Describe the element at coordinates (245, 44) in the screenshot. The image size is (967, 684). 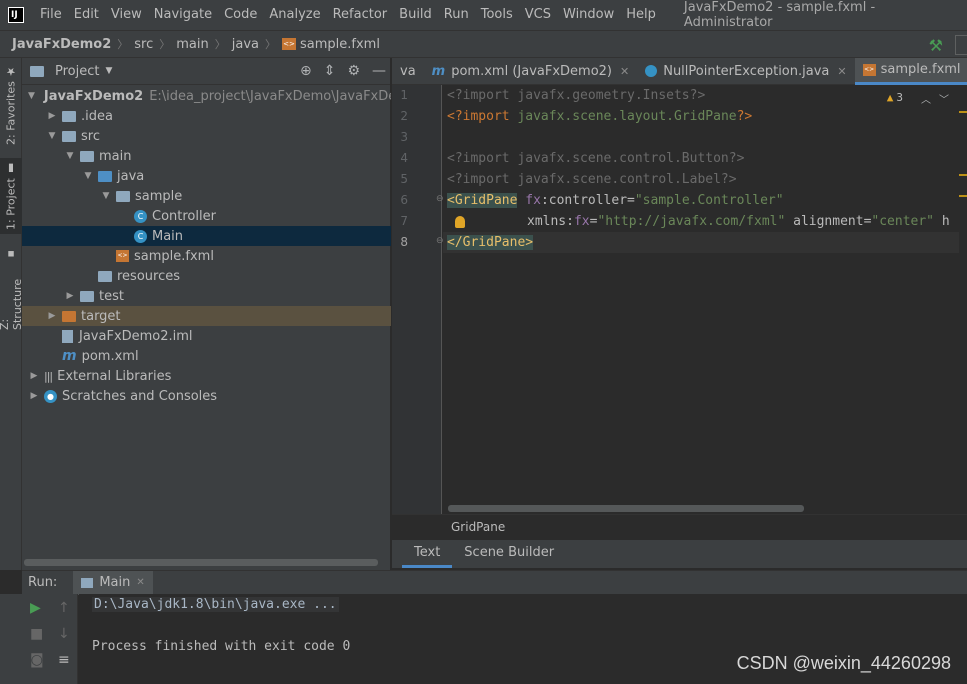
I see `breadcrumb-java: java` at that location.